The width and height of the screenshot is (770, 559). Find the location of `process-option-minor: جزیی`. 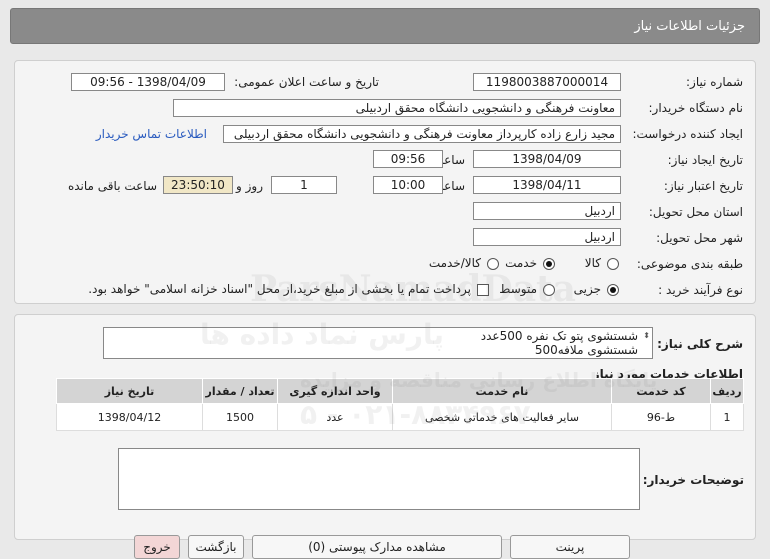

process-option-minor: جزیی is located at coordinates (587, 289).